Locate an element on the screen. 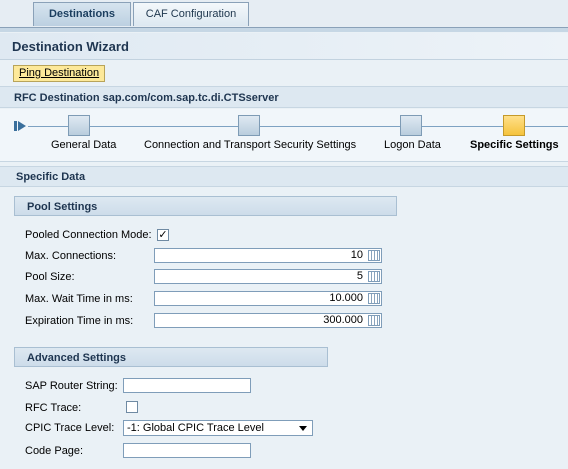 The height and width of the screenshot is (469, 568). max-wait-label: Max. Wait Time in ms: is located at coordinates (79, 299).